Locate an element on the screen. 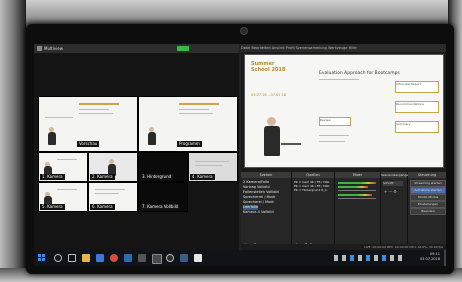 This screenshot has height=282, width=462. document-icon is located at coordinates (198, 258).